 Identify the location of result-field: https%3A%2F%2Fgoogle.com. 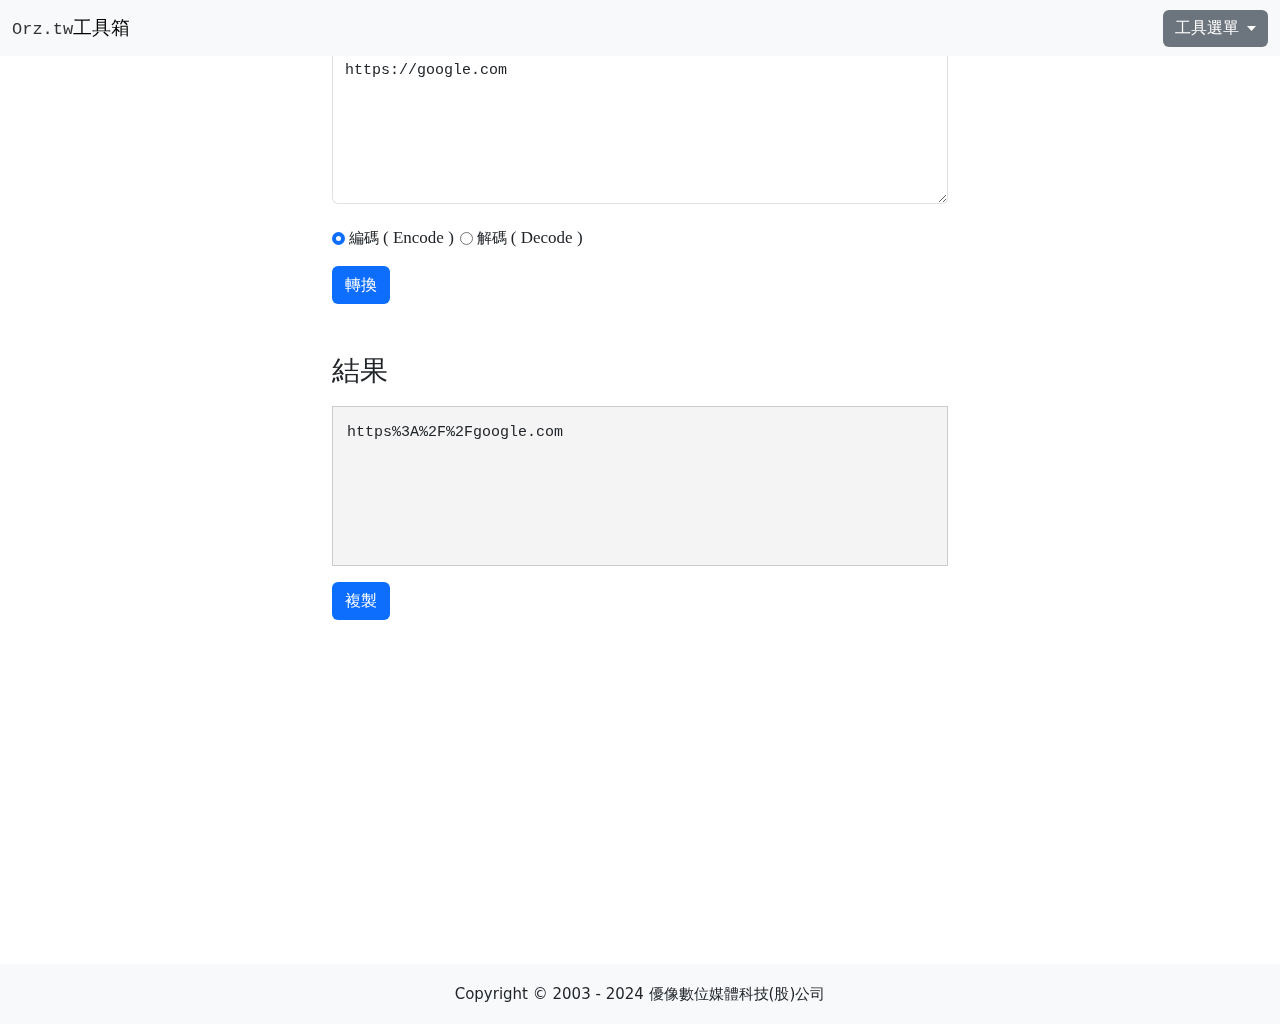
(640, 486).